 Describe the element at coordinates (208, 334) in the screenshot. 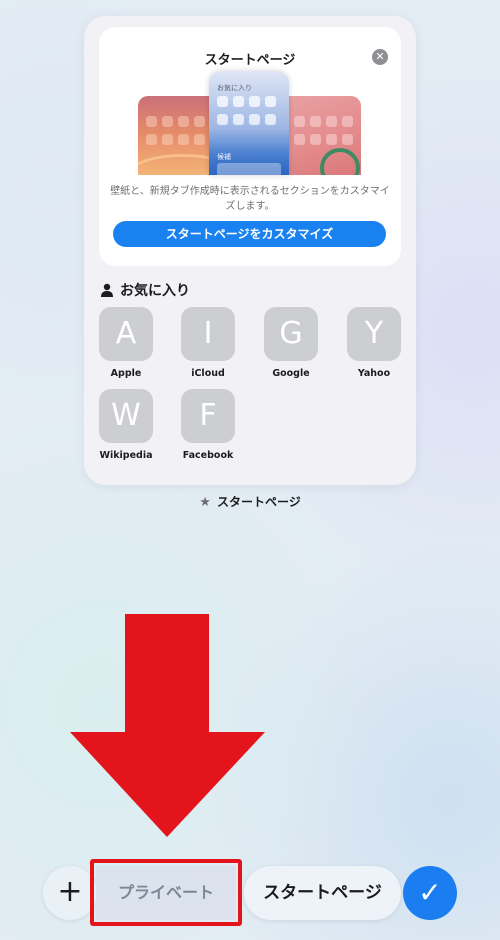

I see `favorite-tile: I` at that location.